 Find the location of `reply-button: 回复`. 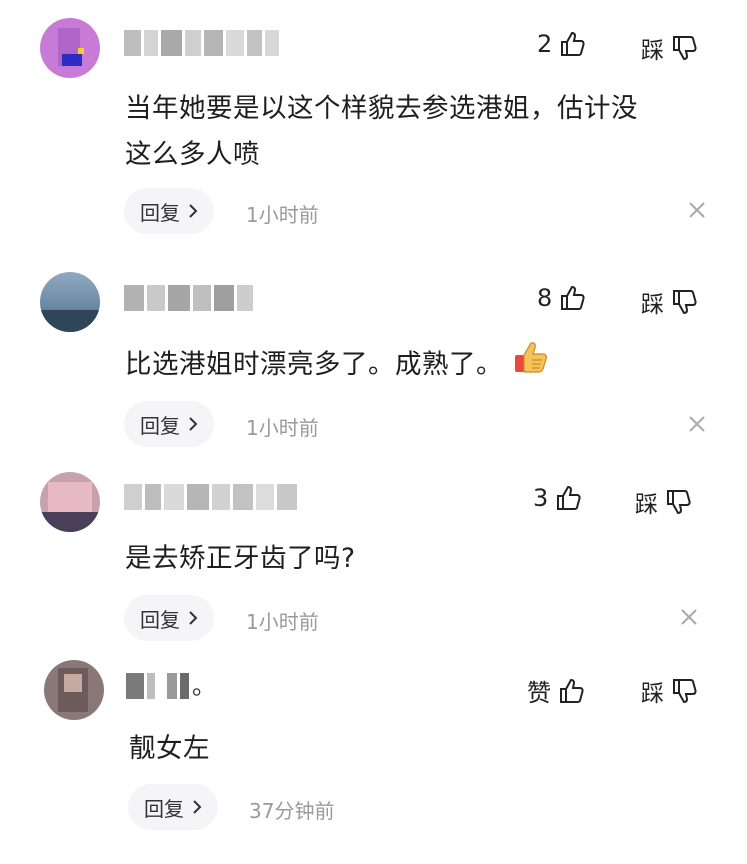

reply-button: 回复 is located at coordinates (173, 807).